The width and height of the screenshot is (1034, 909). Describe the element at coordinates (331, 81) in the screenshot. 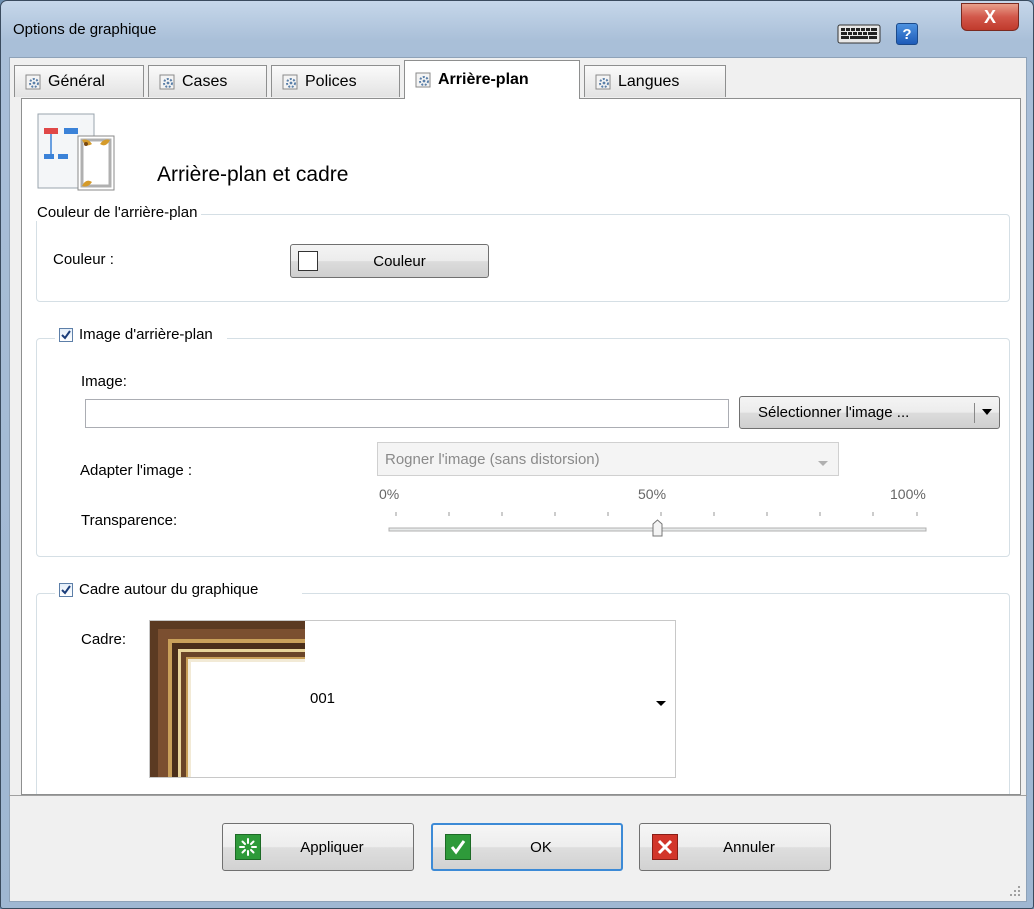

I see `tab-label: Polices` at that location.